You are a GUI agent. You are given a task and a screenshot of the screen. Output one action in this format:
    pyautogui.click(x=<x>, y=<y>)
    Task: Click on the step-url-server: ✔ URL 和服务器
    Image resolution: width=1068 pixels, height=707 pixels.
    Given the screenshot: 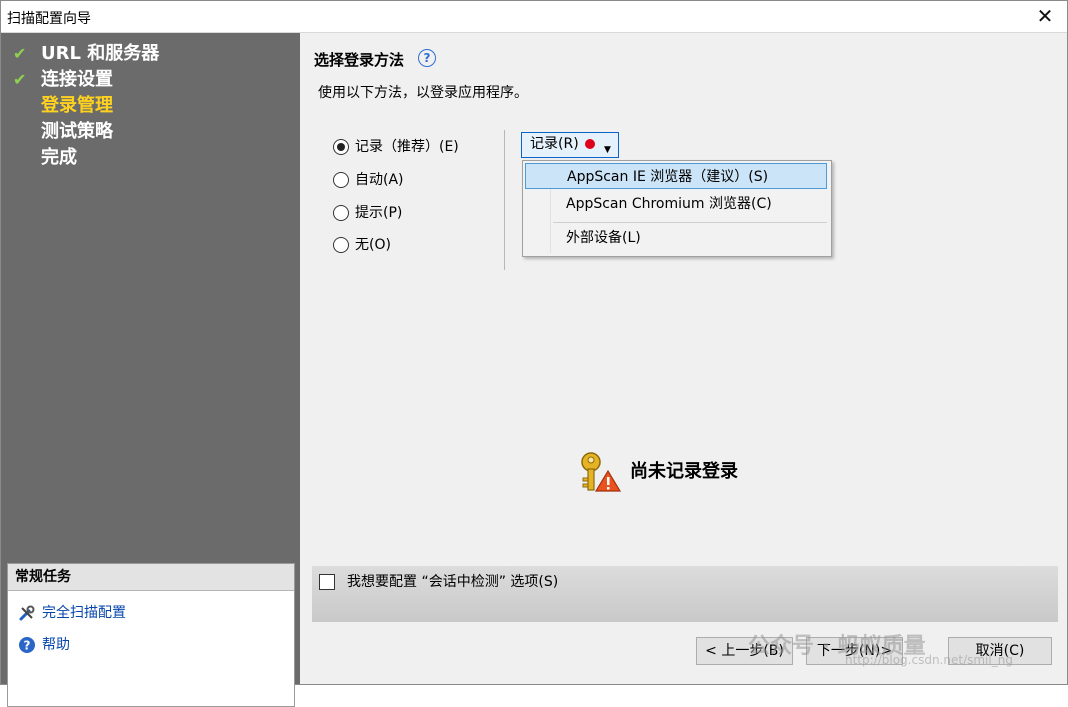 What is the action you would take?
    pyautogui.click(x=86, y=54)
    